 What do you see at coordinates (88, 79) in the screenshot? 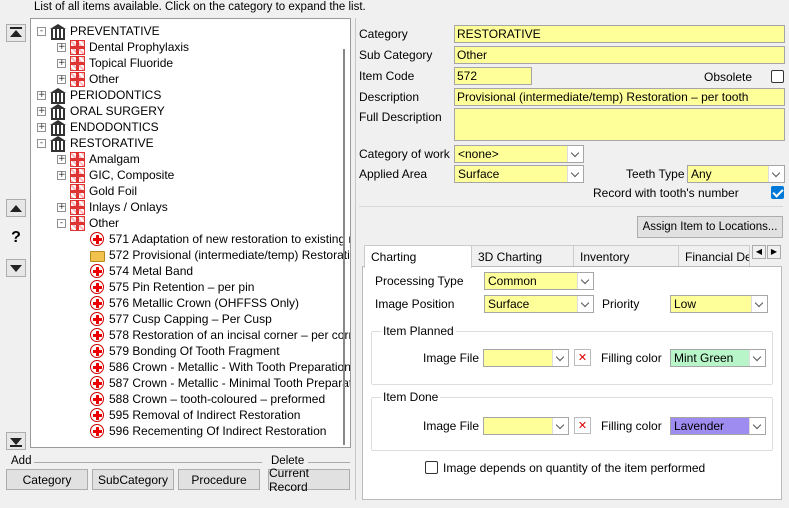
I see `tree-item: + Other` at bounding box center [88, 79].